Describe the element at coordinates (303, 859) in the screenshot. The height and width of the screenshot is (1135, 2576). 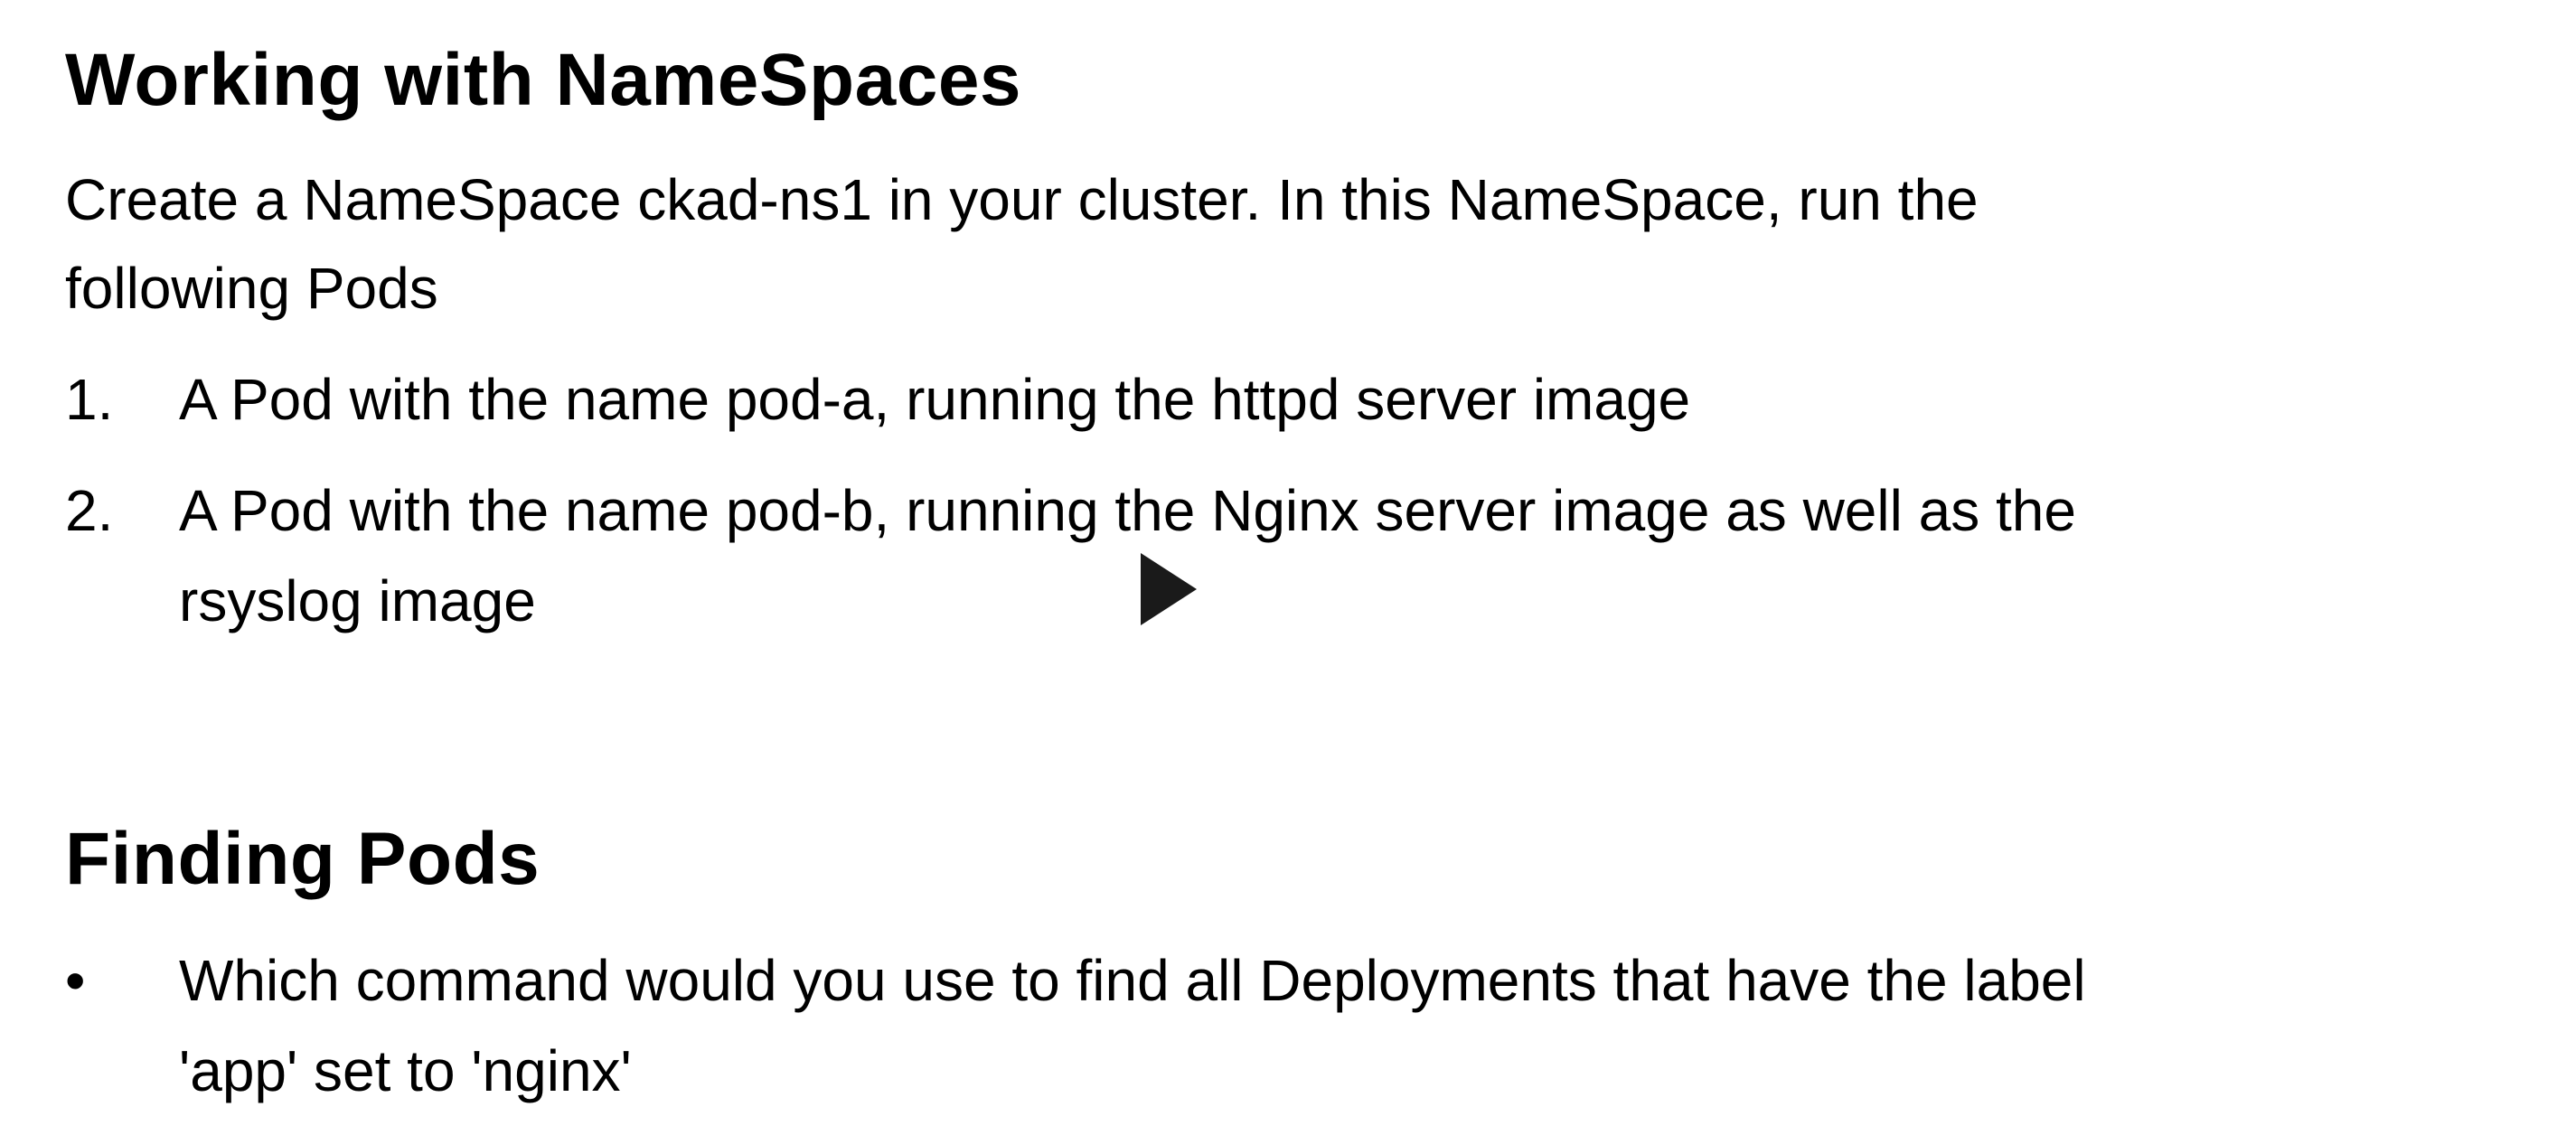
I see `section-title-finding-pods: Finding Pods` at that location.